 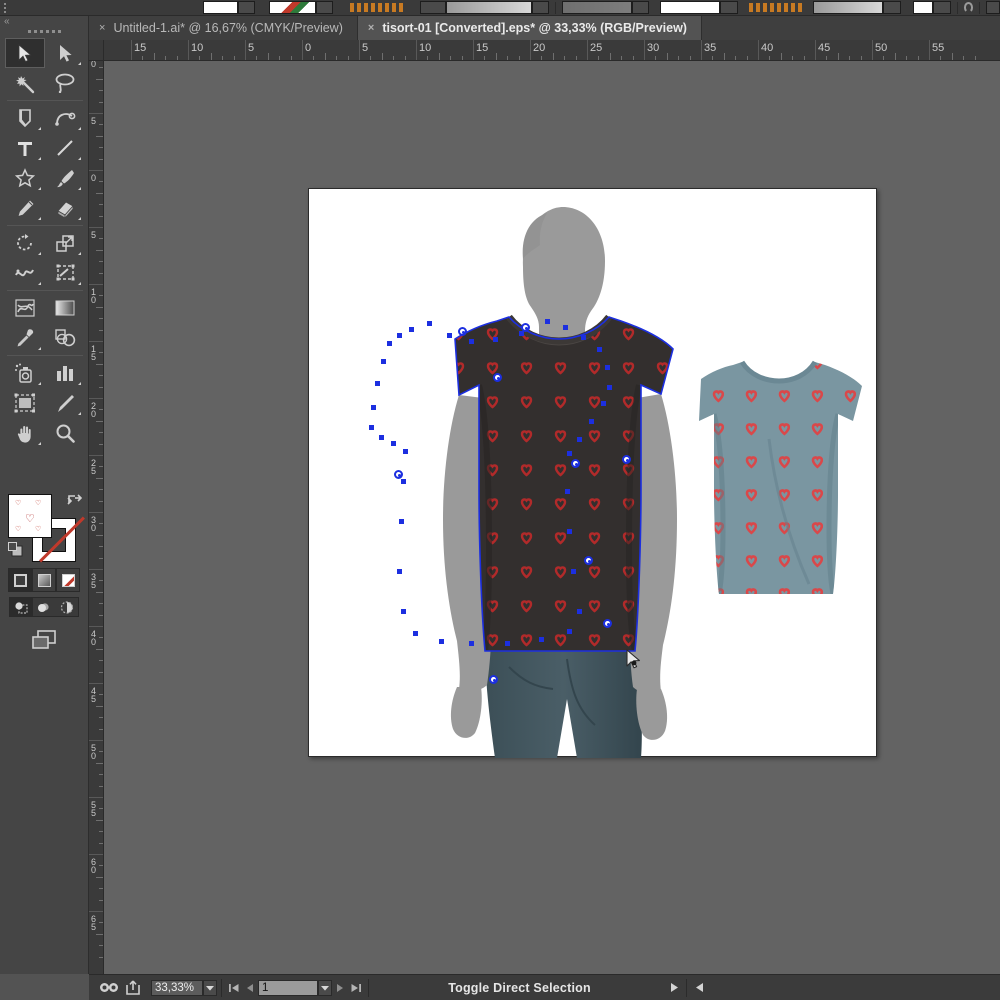 I want to click on control-bar, so click(x=500, y=8).